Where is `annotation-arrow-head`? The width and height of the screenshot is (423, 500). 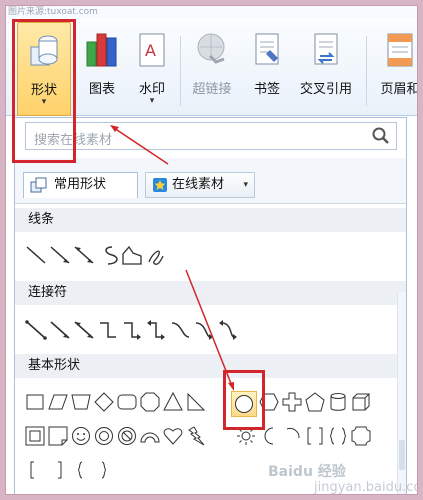
annotation-arrow-head is located at coordinates (231, 386).